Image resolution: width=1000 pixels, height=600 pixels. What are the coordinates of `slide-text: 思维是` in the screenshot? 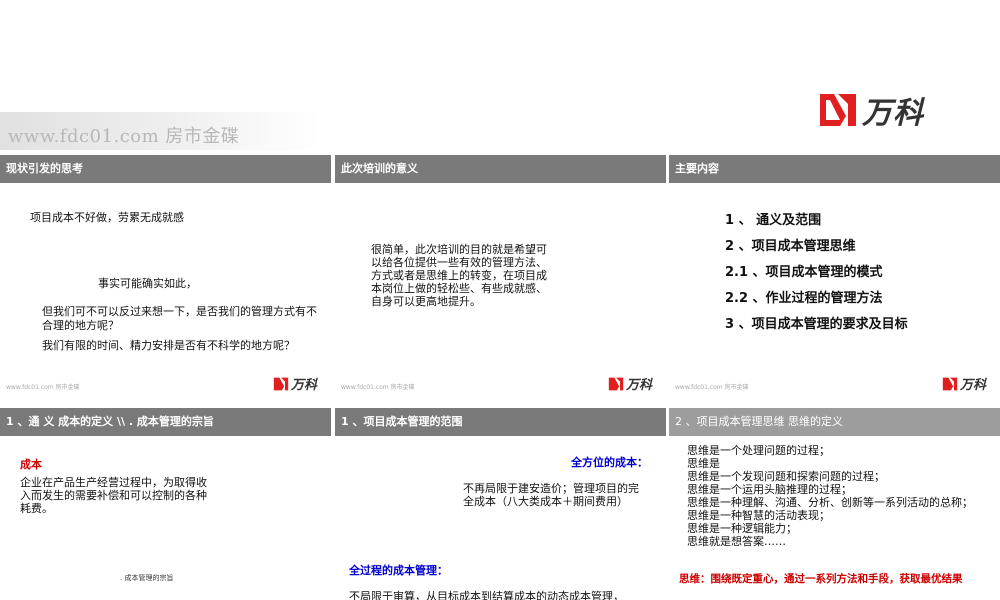 It's located at (703, 463).